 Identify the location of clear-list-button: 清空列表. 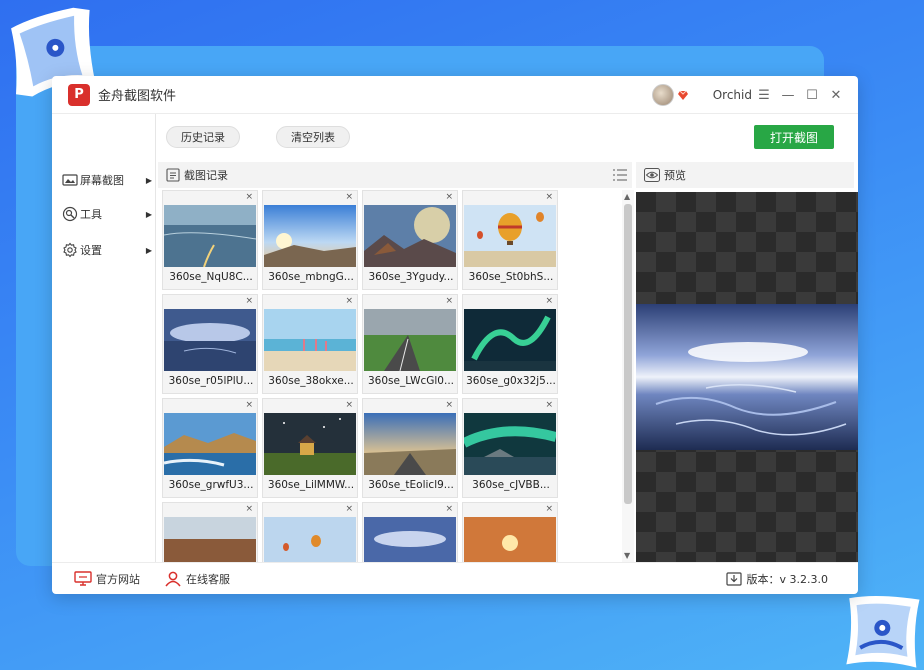
(313, 137).